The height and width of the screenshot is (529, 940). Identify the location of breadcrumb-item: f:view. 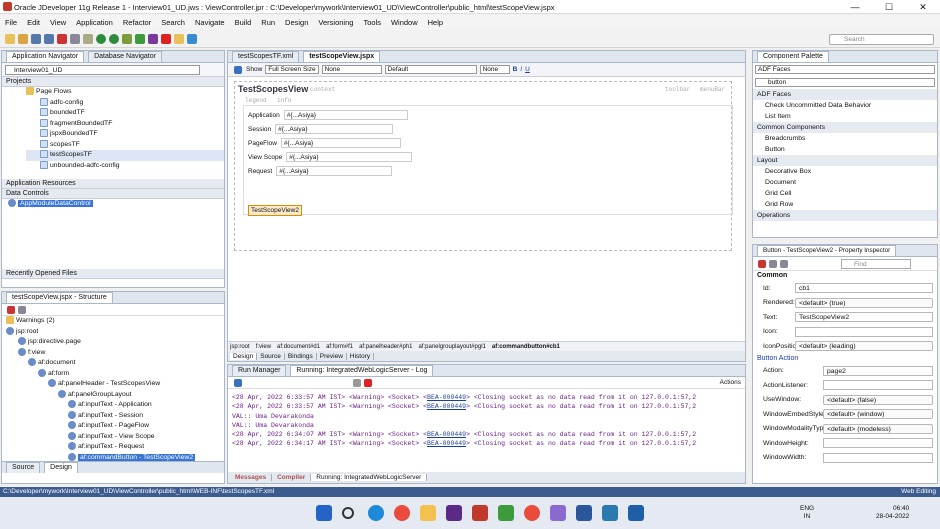
(263, 347).